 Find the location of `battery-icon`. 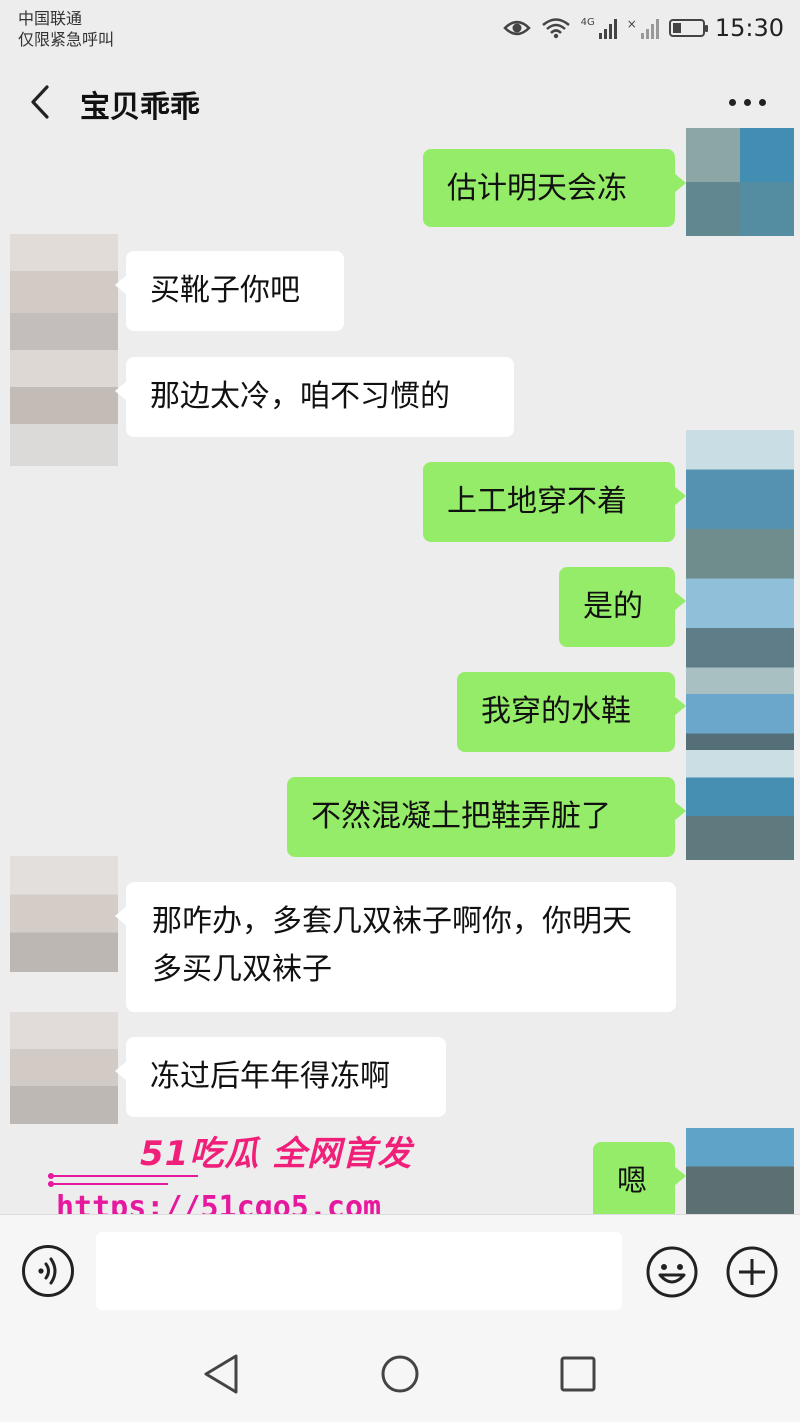

battery-icon is located at coordinates (688, 28).